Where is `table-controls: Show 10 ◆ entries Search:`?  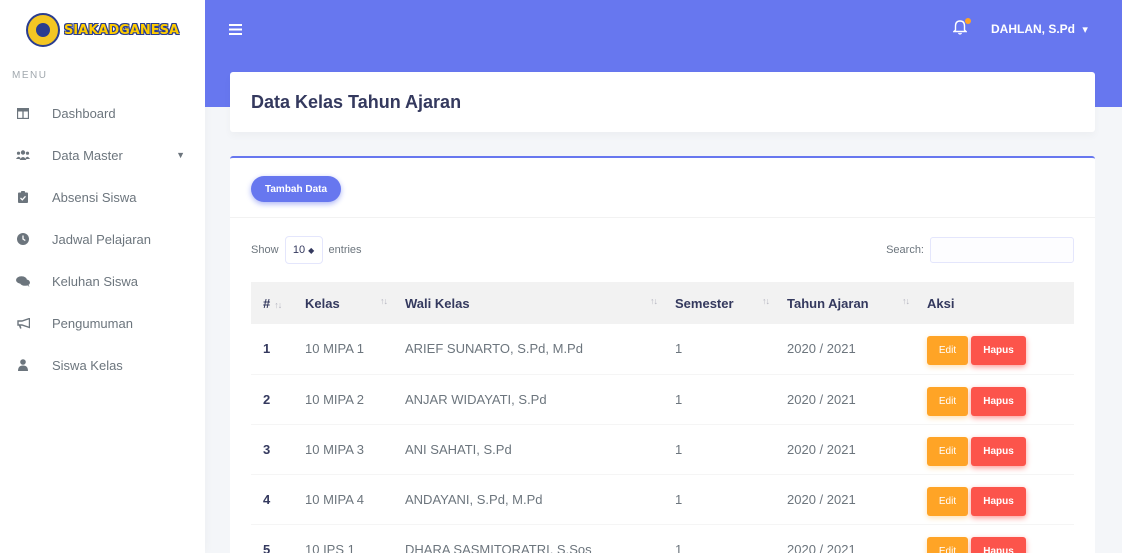
table-controls: Show 10 ◆ entries Search: is located at coordinates (662, 250).